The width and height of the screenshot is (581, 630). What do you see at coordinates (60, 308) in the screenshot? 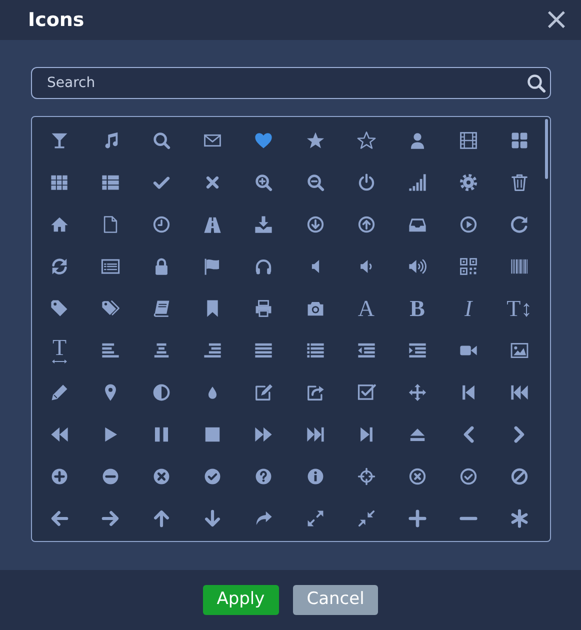
I see `tag-icon` at bounding box center [60, 308].